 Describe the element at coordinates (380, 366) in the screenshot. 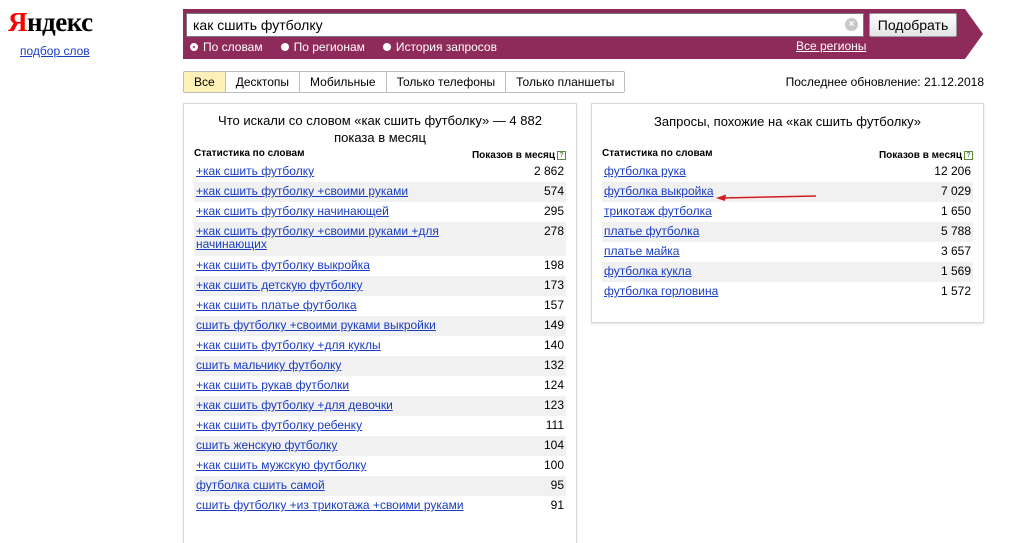

I see `table-row: сшить мальчику футболку 132` at that location.